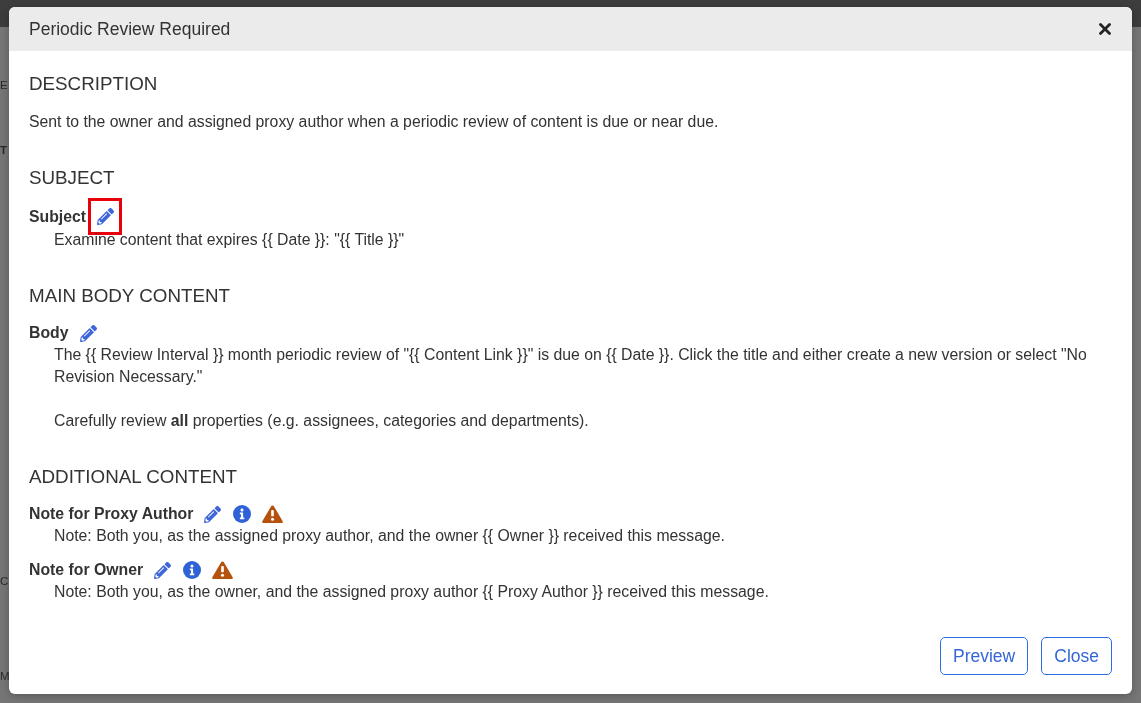 The width and height of the screenshot is (1141, 703). I want to click on template-text: The {{ Review Interval }} month periodic review of "{{ Content Link }}" is due on {{ Date }}. Click the title and either create a new version or select "No Revision Necessary.", so click(571, 366).